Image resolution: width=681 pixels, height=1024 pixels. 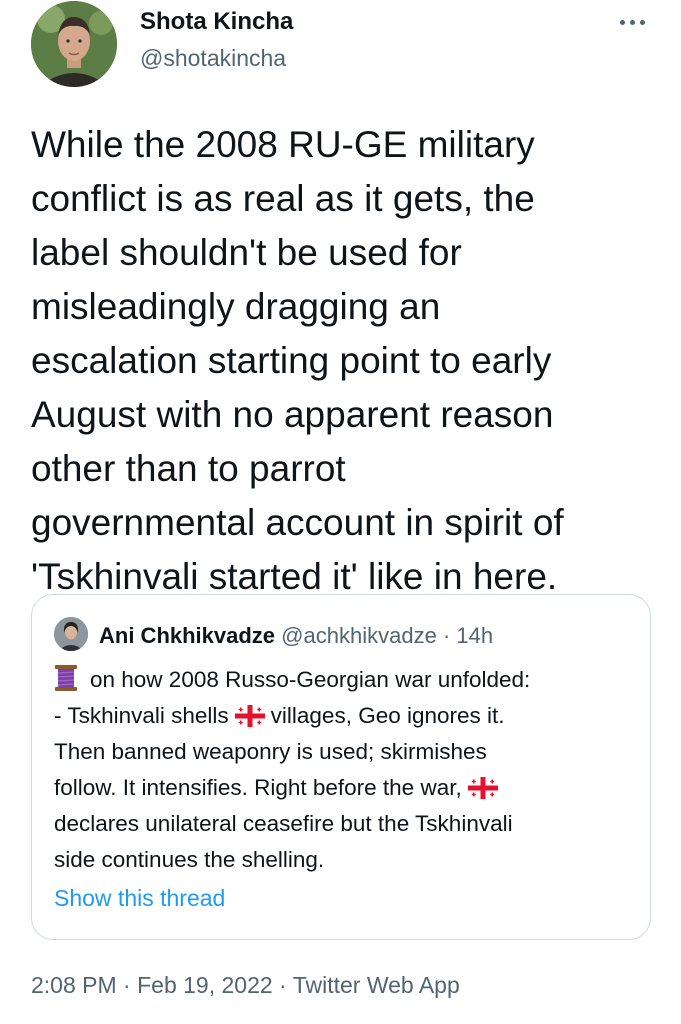 I want to click on tweet-text-line: conflict is as real as it gets, the, so click(x=283, y=198).